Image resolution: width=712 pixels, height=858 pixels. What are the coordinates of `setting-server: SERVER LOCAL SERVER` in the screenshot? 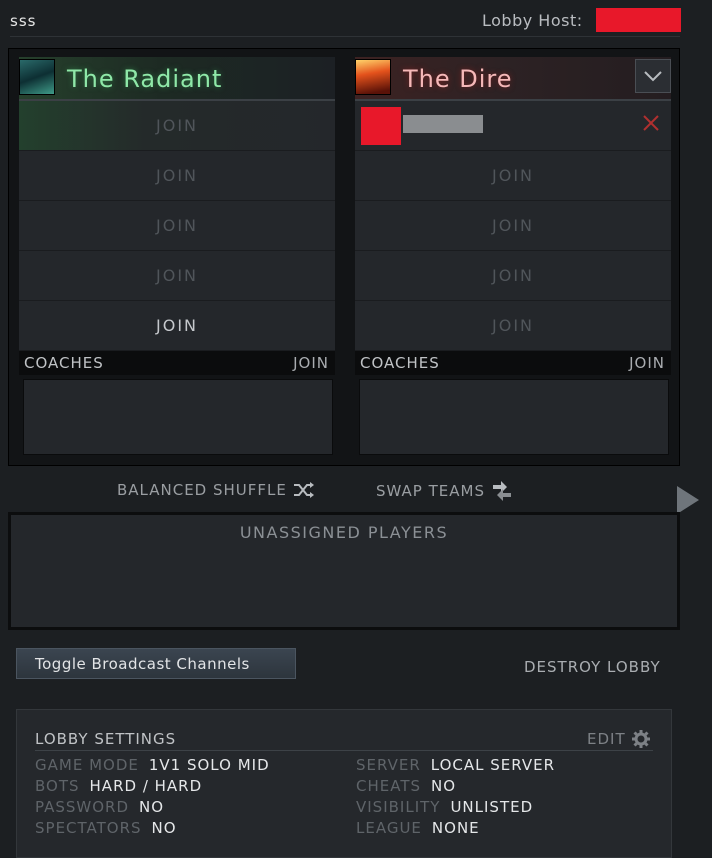 It's located at (455, 765).